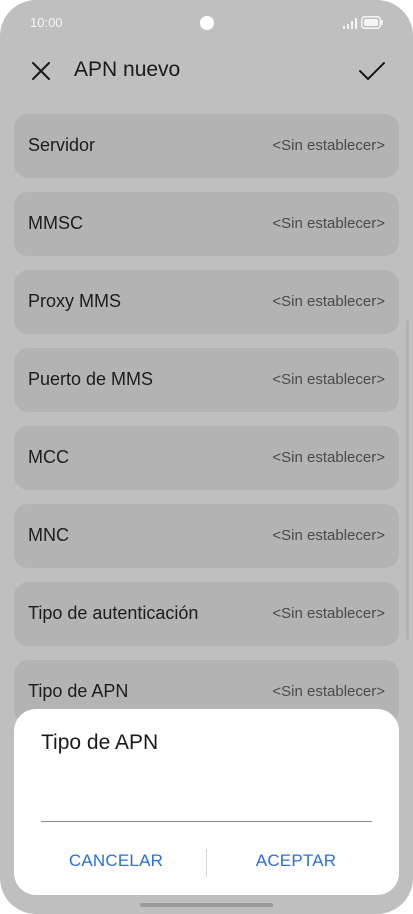  I want to click on status-bar: 10:00, so click(206, 23).